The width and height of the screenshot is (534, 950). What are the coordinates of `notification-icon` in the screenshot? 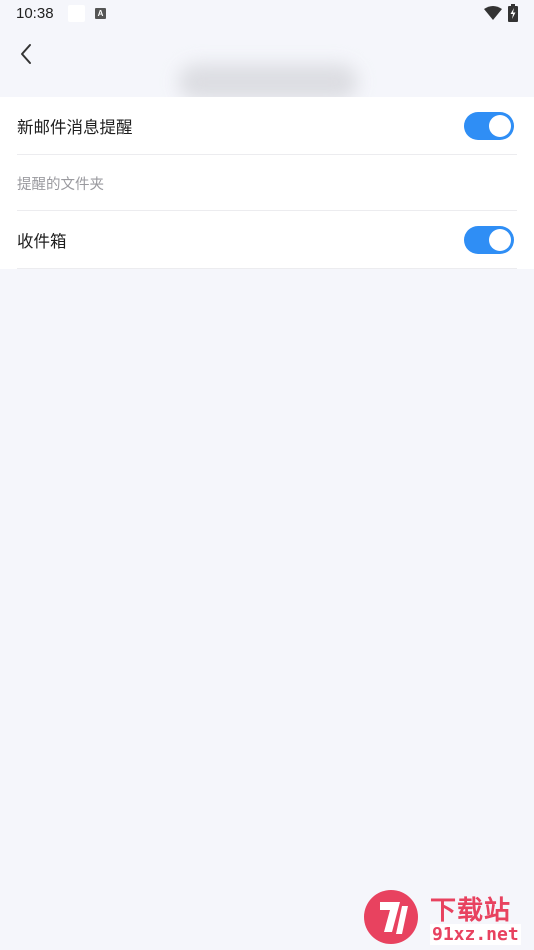 It's located at (76, 13).